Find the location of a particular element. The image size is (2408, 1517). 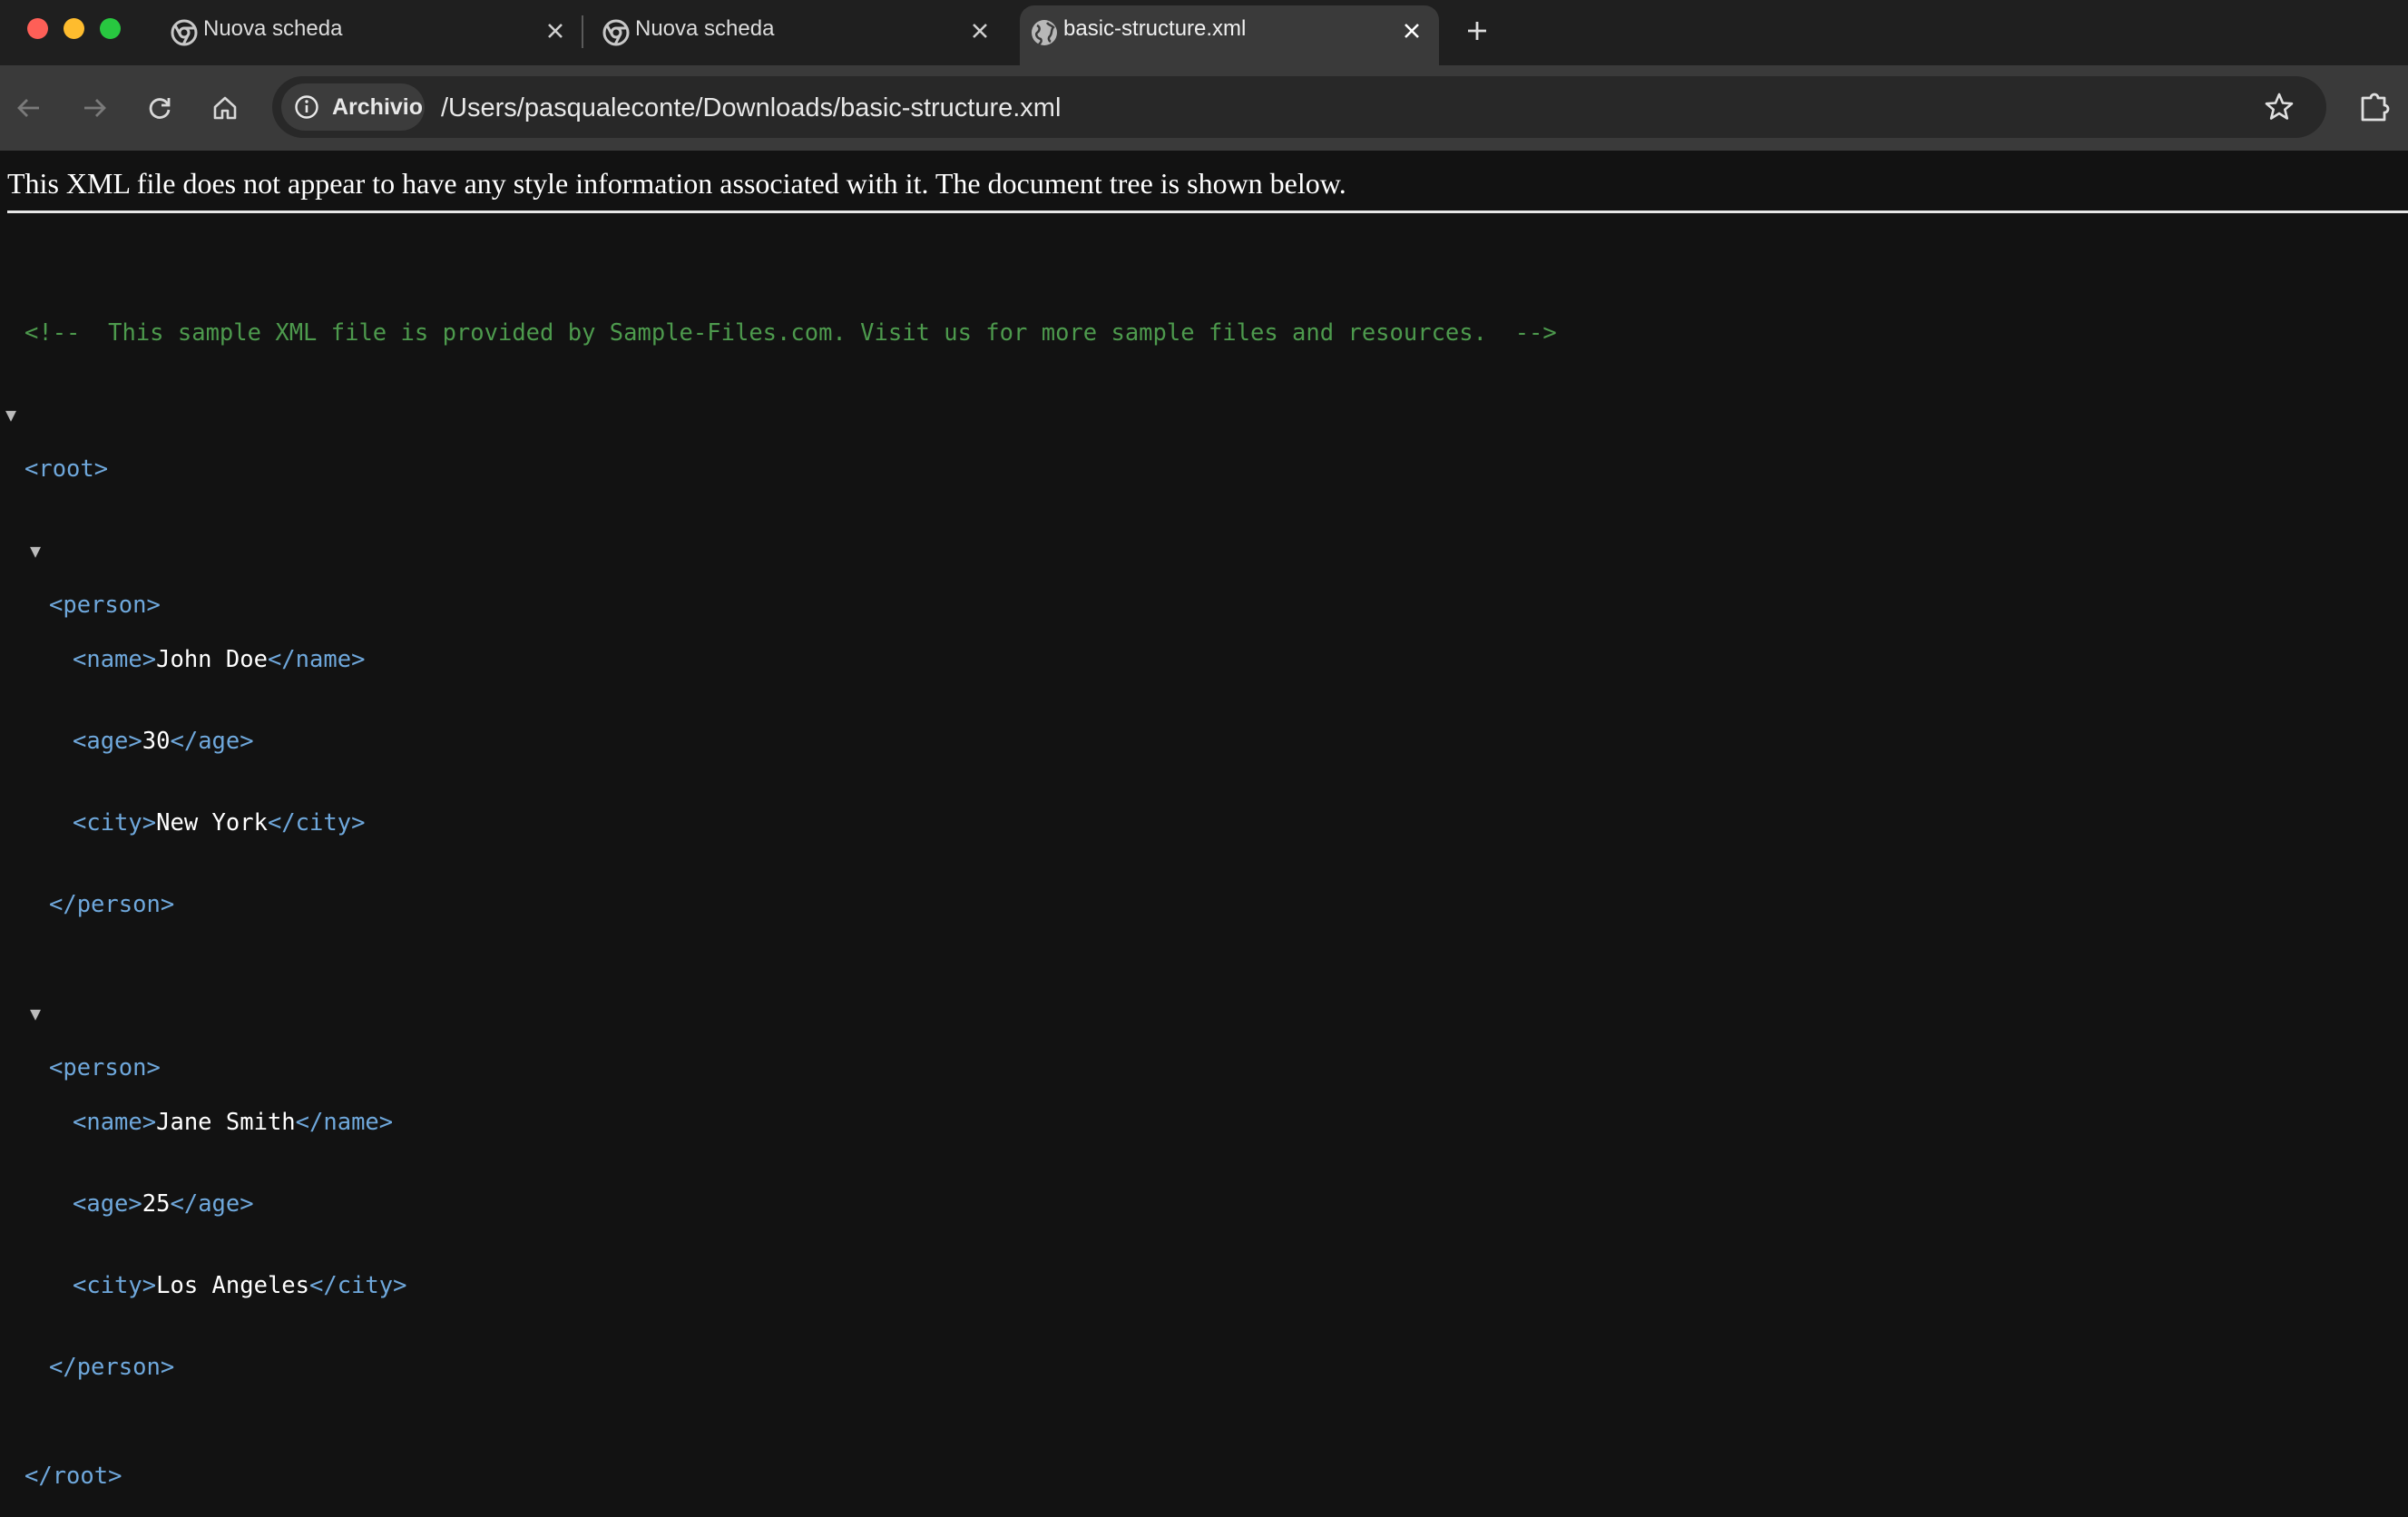

back-button is located at coordinates (29, 108).